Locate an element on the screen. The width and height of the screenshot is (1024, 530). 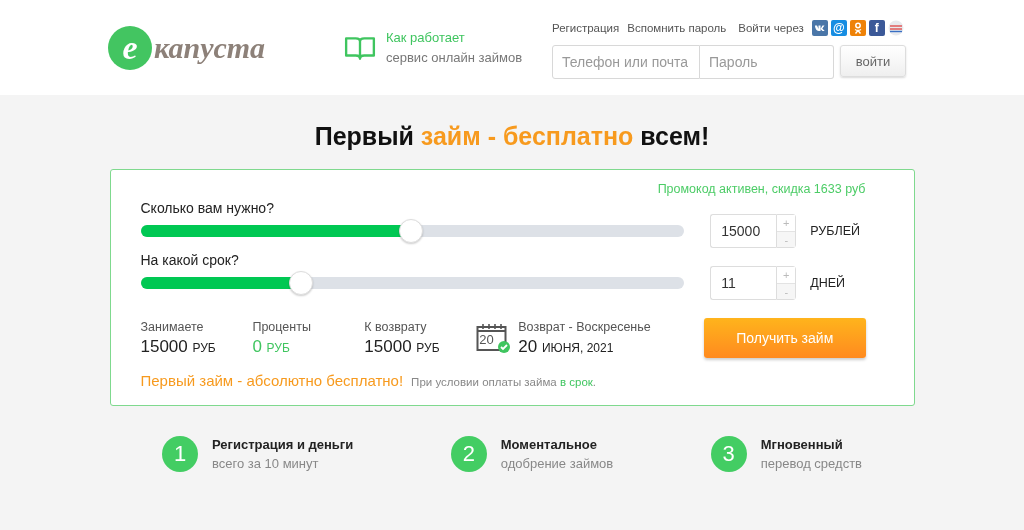
step-title: Регистрация и деньги is located at coordinates (283, 444).